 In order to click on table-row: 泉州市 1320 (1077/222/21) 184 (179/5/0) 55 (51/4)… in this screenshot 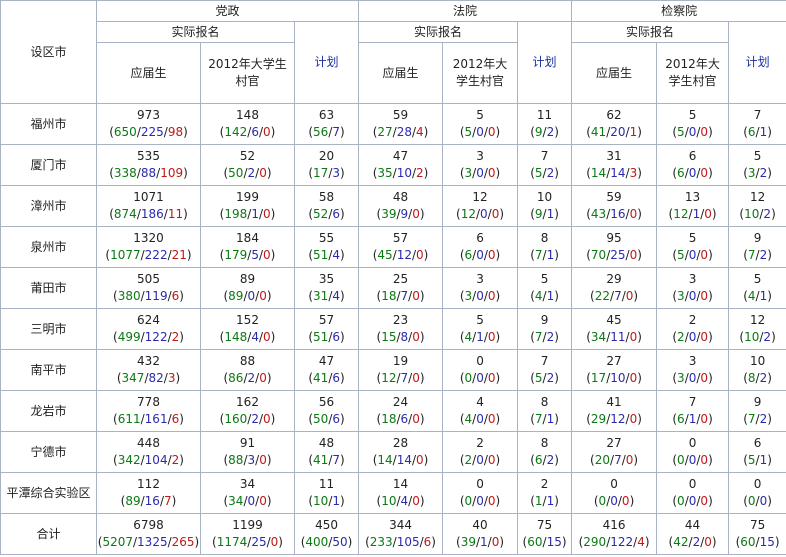, I will do `click(393, 247)`.